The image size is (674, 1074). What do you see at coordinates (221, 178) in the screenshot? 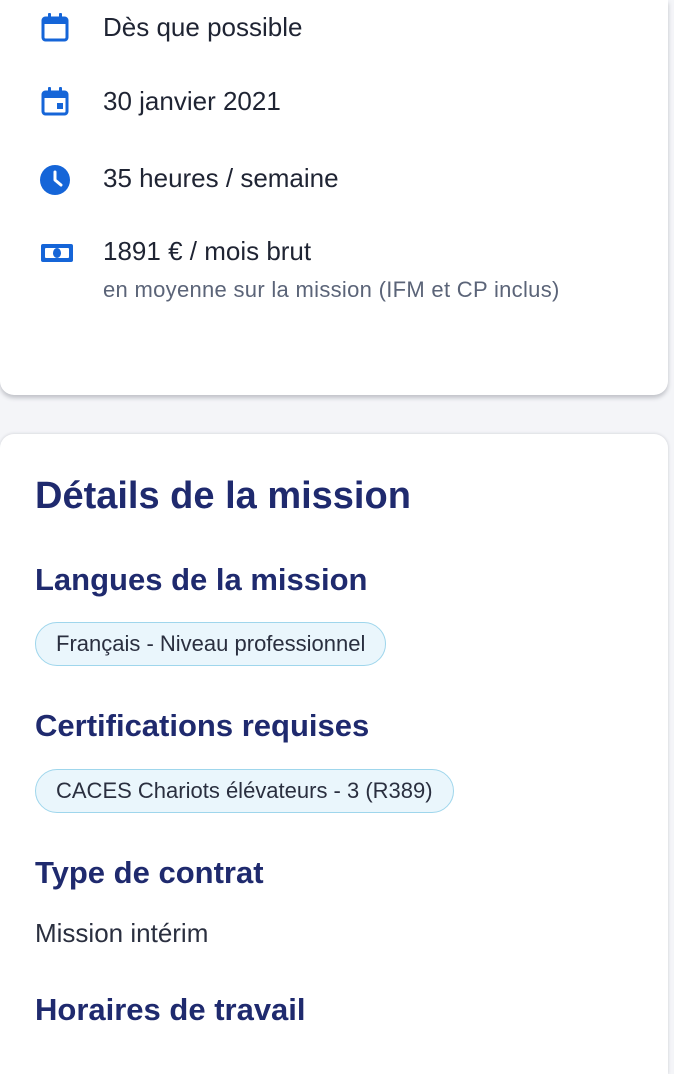
I see `hours-text: 35 heures / semaine` at bounding box center [221, 178].